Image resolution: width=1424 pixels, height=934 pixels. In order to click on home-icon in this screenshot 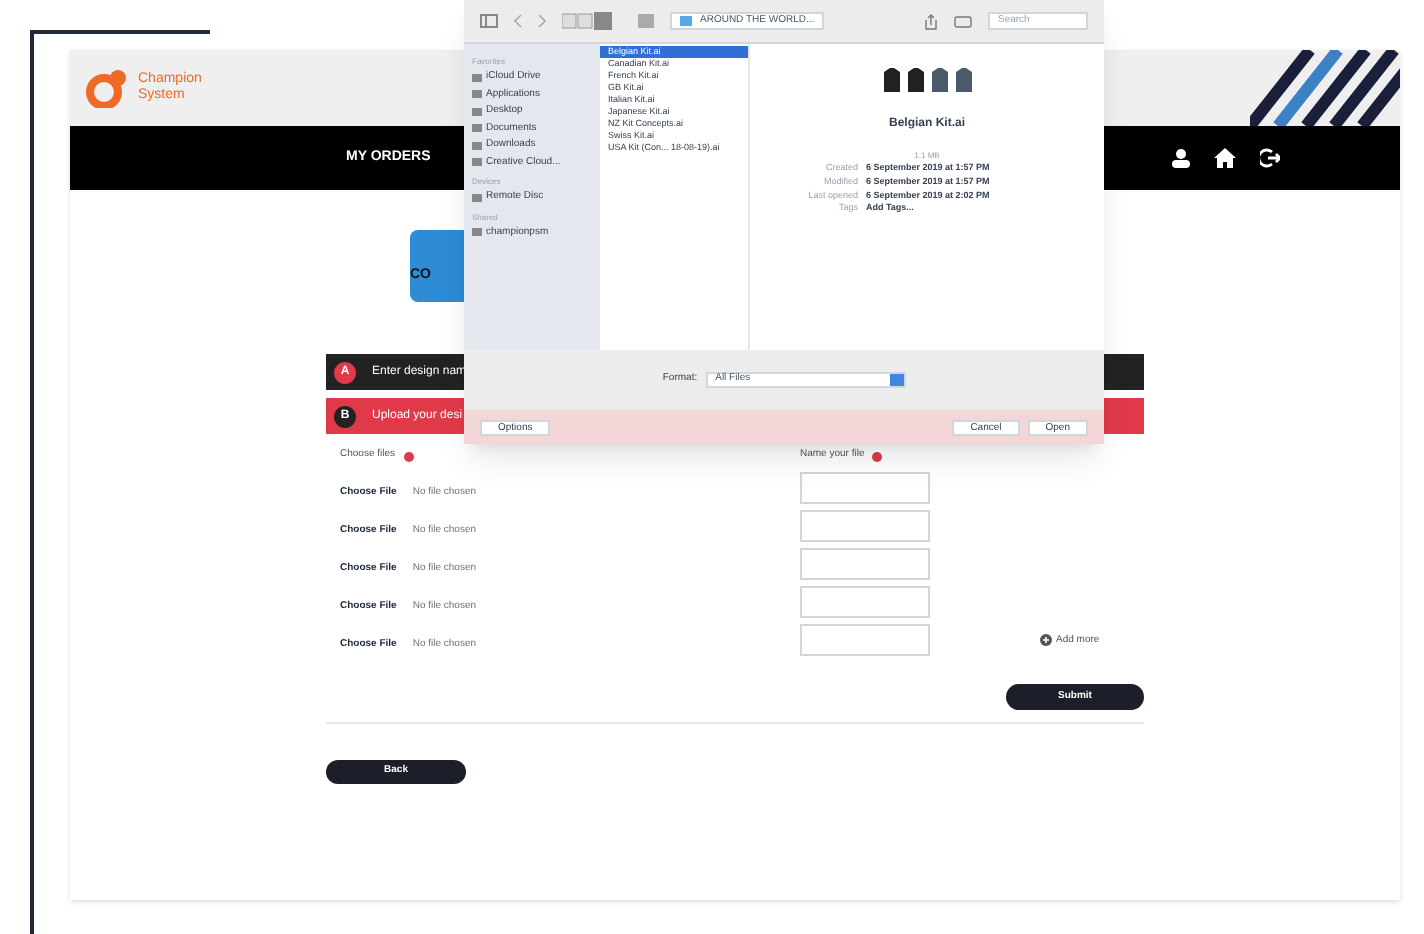, I will do `click(1225, 158)`.